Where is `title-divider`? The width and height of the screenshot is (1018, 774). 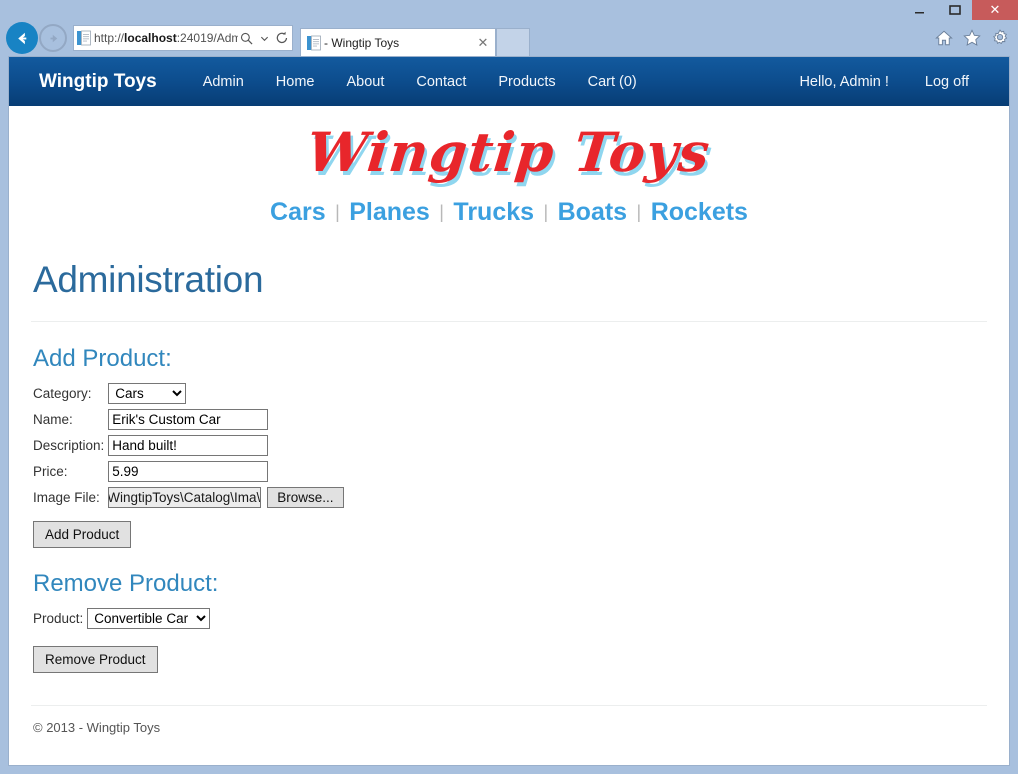
title-divider is located at coordinates (509, 321).